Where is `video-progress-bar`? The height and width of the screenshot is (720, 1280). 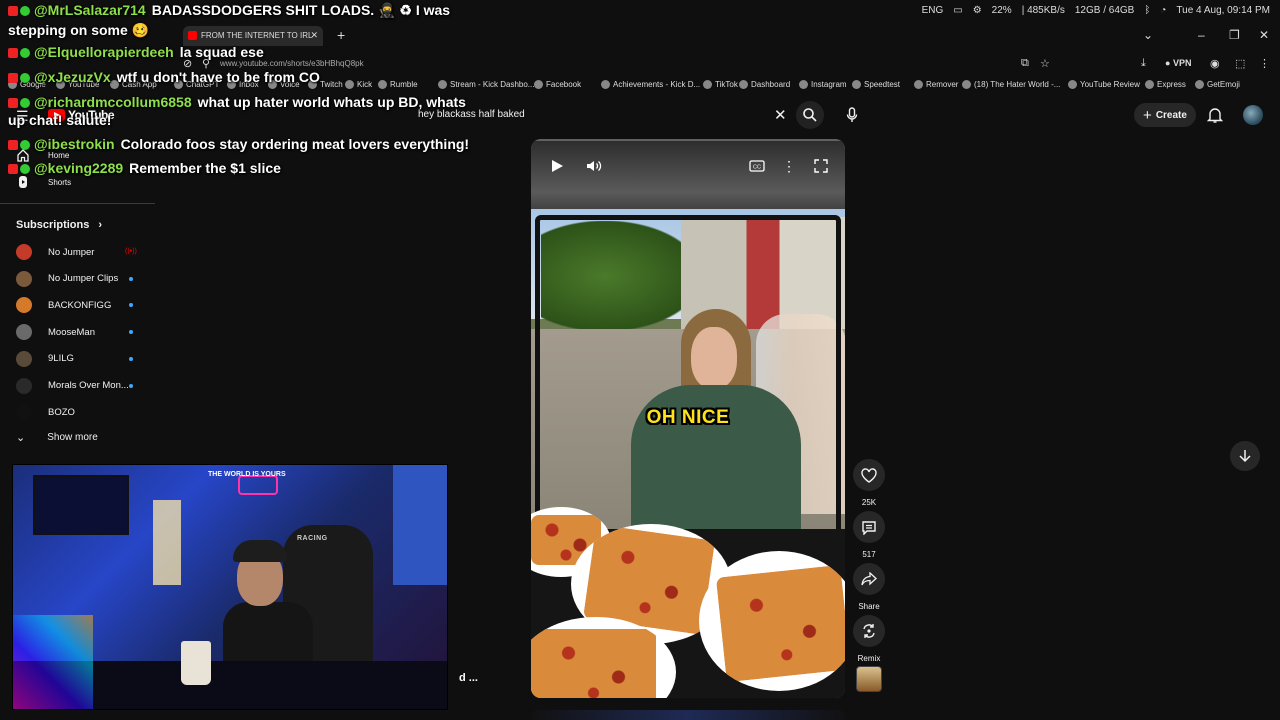
video-progress-bar is located at coordinates (688, 140).